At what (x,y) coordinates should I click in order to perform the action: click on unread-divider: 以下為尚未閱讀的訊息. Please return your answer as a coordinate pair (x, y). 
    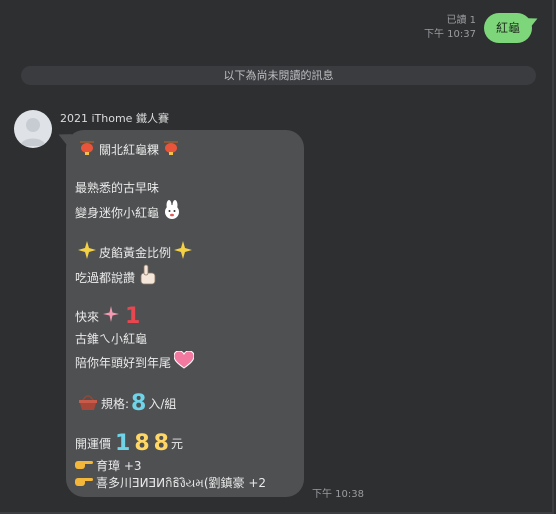
    Looking at the image, I should click on (278, 75).